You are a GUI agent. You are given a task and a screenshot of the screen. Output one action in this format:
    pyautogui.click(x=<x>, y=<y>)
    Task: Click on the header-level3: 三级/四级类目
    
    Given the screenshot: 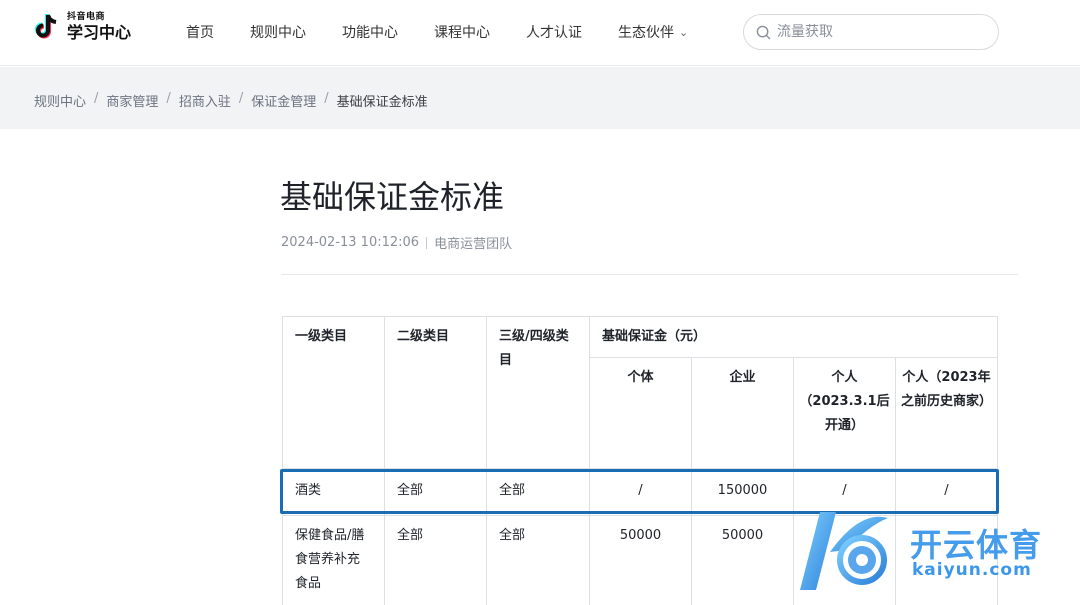 What is the action you would take?
    pyautogui.click(x=538, y=392)
    